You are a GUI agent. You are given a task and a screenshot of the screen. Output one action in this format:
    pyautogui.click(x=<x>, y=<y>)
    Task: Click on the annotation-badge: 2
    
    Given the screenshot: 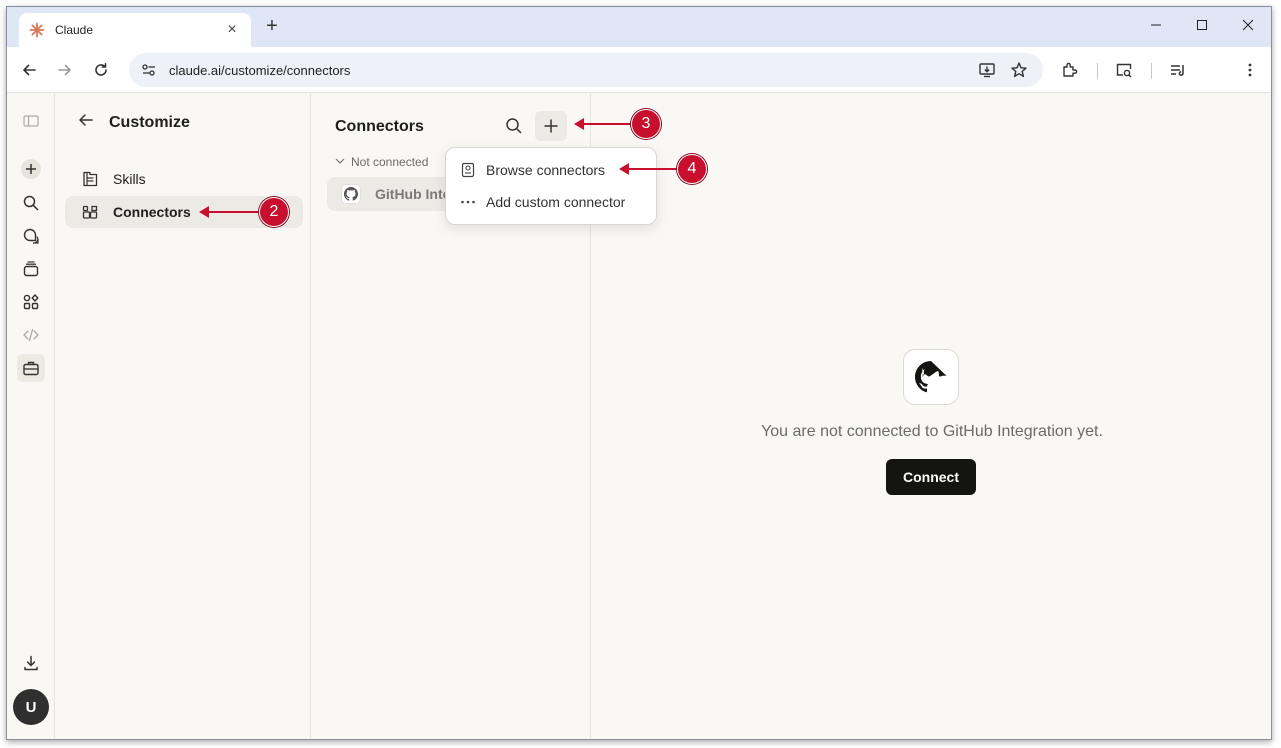 What is the action you would take?
    pyautogui.click(x=274, y=212)
    